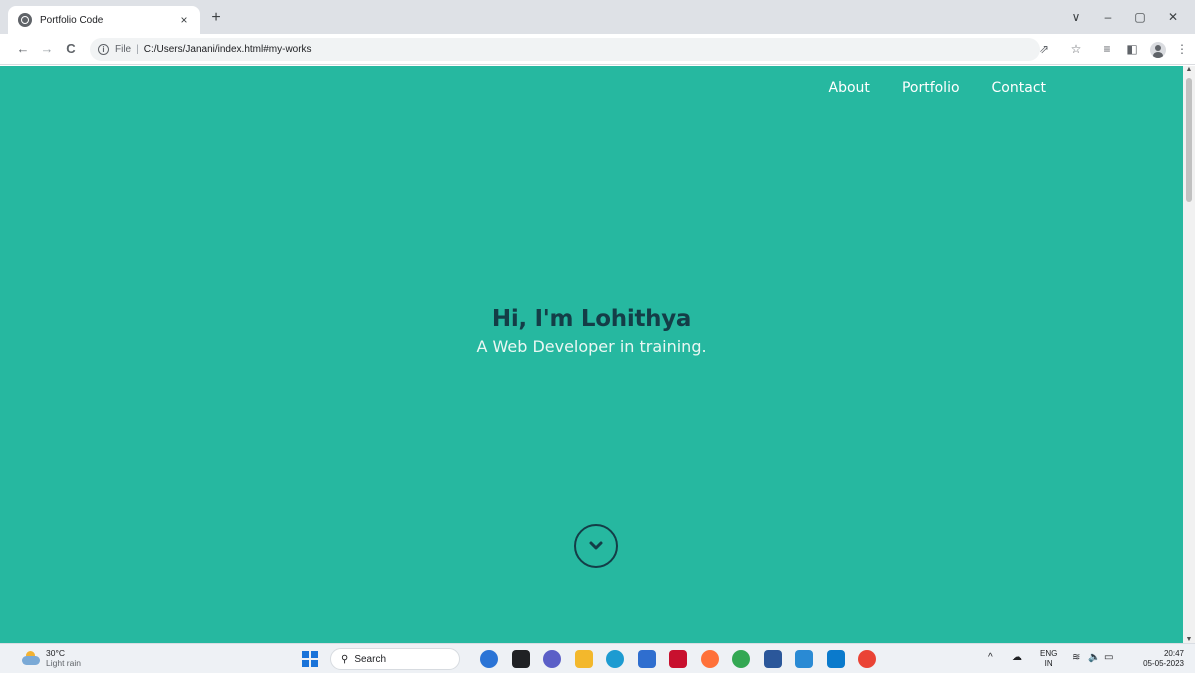  What do you see at coordinates (1076, 49) in the screenshot?
I see `bookmark-star-icon: ☆` at bounding box center [1076, 49].